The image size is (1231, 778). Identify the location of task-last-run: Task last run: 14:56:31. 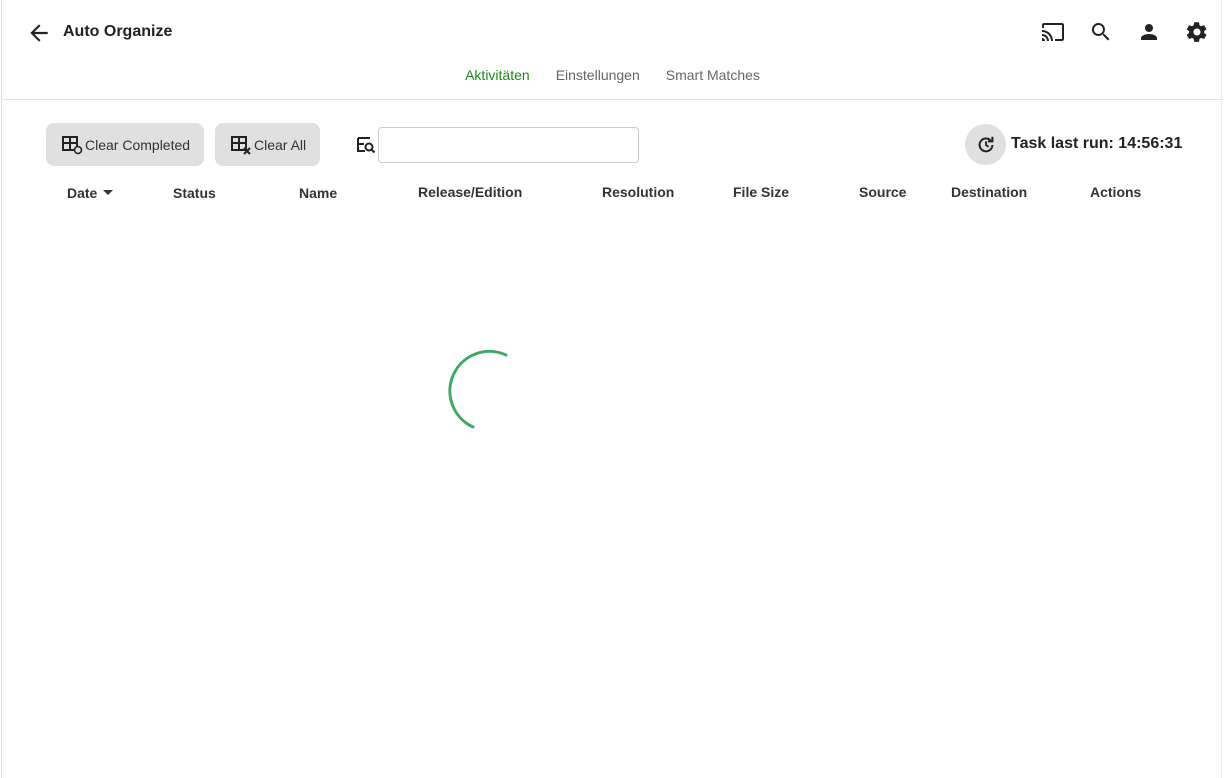
(1097, 143).